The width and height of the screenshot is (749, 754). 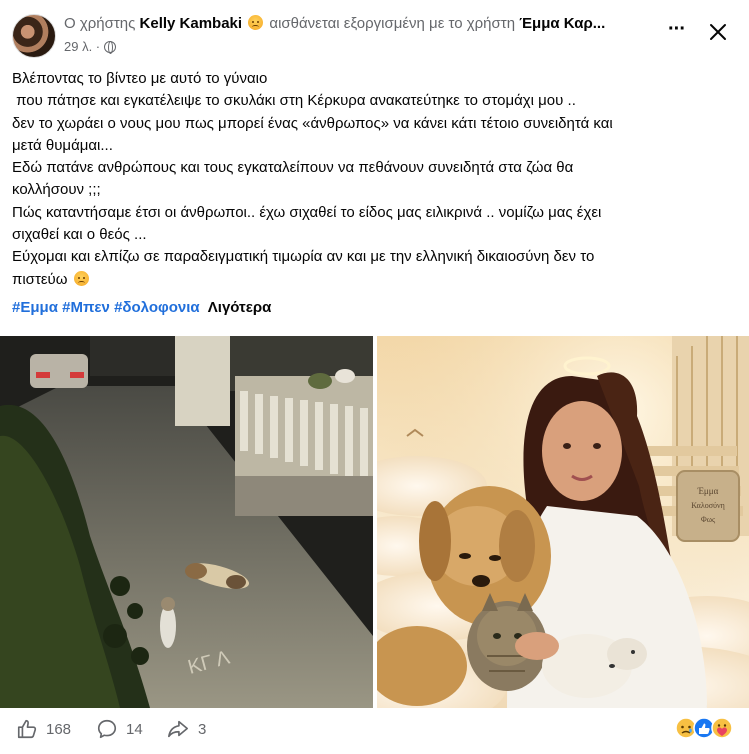 What do you see at coordinates (82, 46) in the screenshot?
I see `timestamp-text: 29 λ. ·` at bounding box center [82, 46].